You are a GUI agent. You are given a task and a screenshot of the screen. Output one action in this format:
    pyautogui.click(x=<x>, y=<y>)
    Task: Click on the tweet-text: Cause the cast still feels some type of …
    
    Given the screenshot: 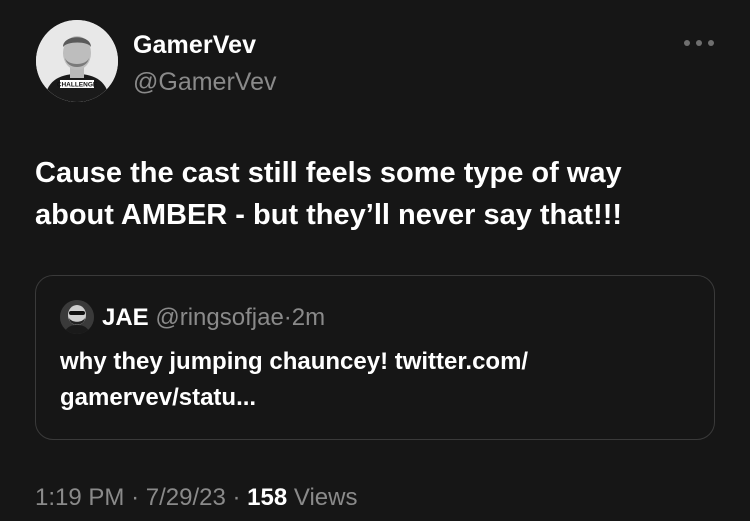 What is the action you would take?
    pyautogui.click(x=375, y=194)
    